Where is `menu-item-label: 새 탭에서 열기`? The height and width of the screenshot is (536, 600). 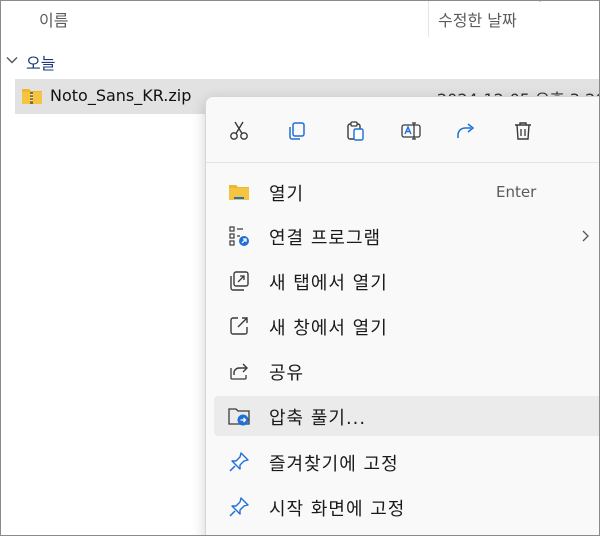
menu-item-label: 새 탭에서 열기 is located at coordinates (328, 283).